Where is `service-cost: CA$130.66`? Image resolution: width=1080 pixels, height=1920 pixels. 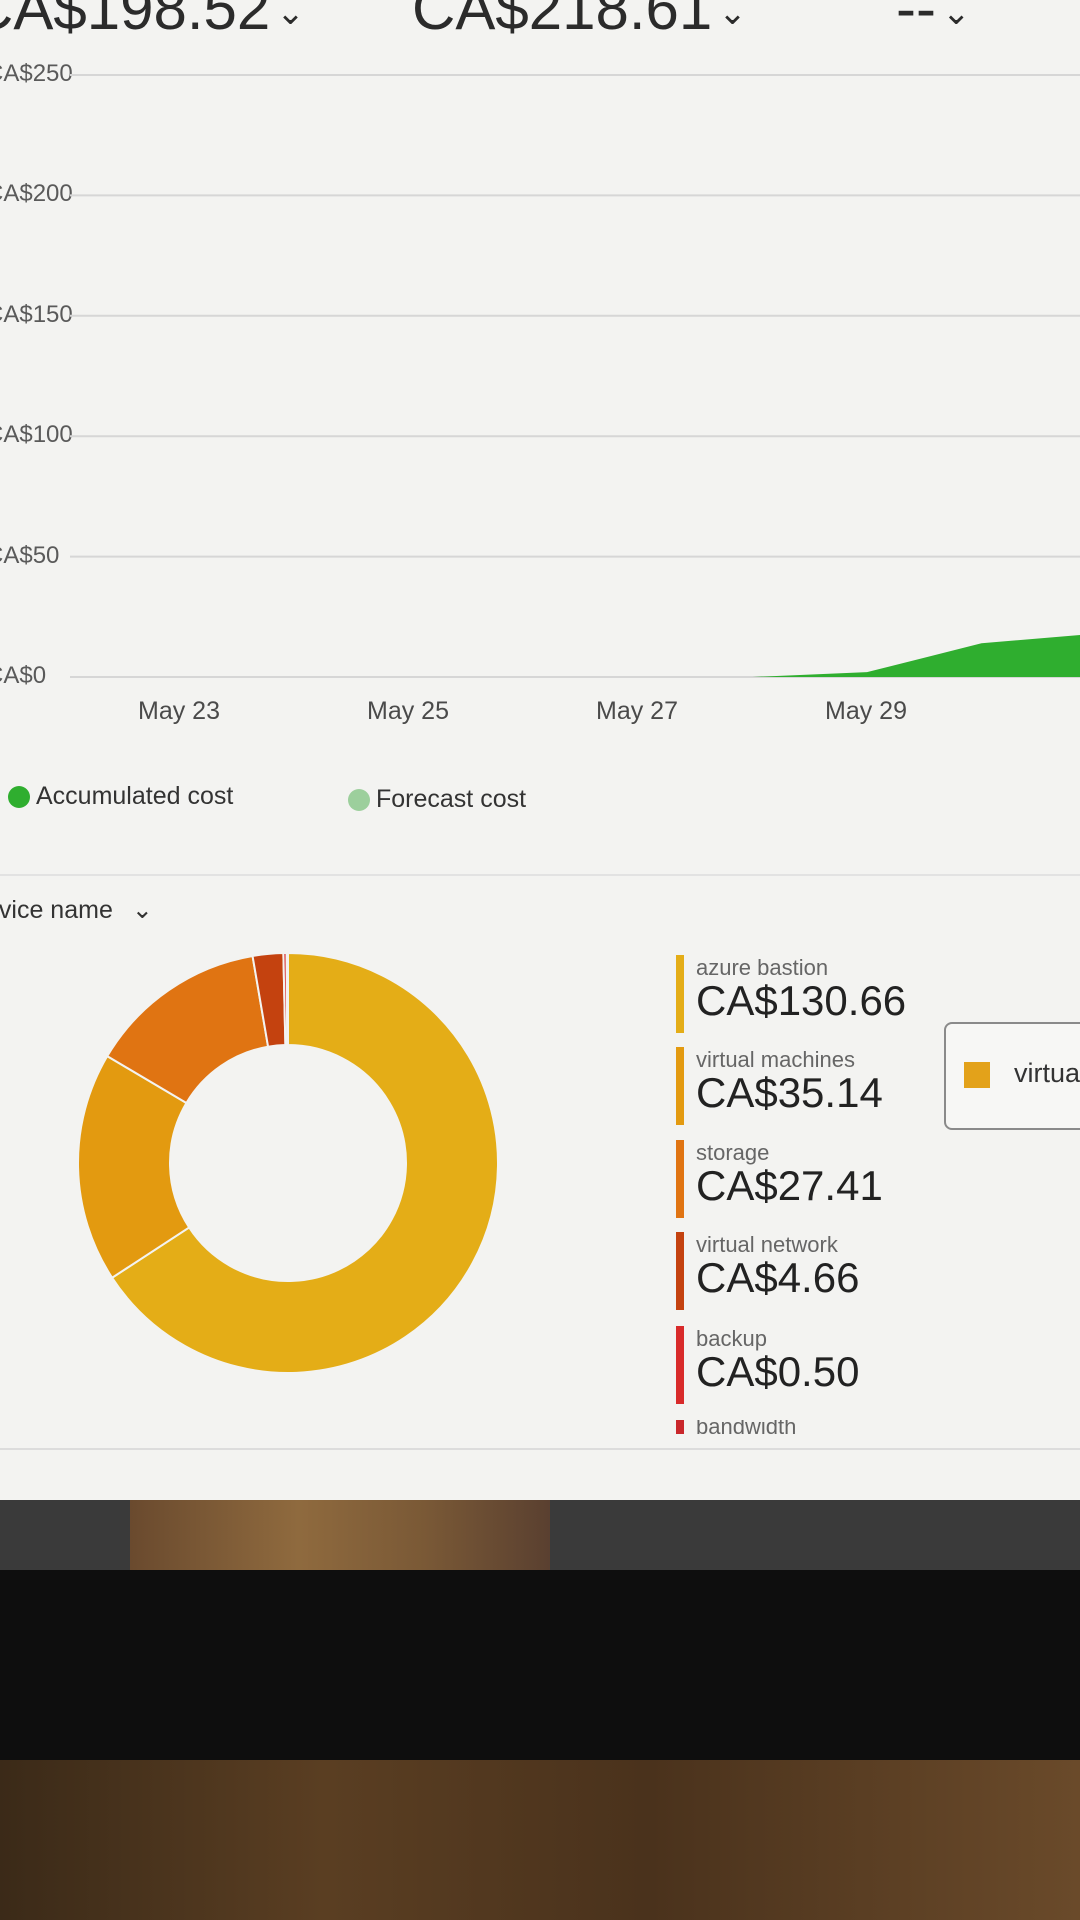 service-cost: CA$130.66 is located at coordinates (801, 1000).